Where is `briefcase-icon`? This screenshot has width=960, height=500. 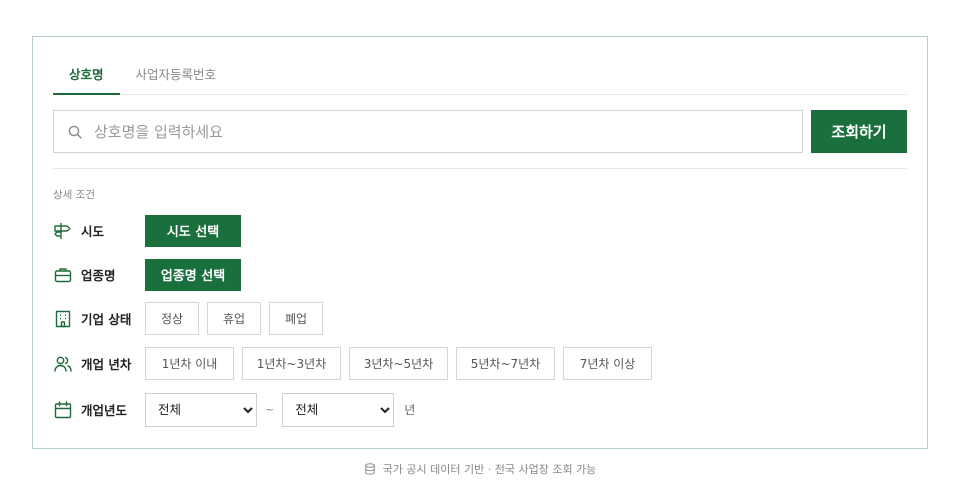 briefcase-icon is located at coordinates (63, 275).